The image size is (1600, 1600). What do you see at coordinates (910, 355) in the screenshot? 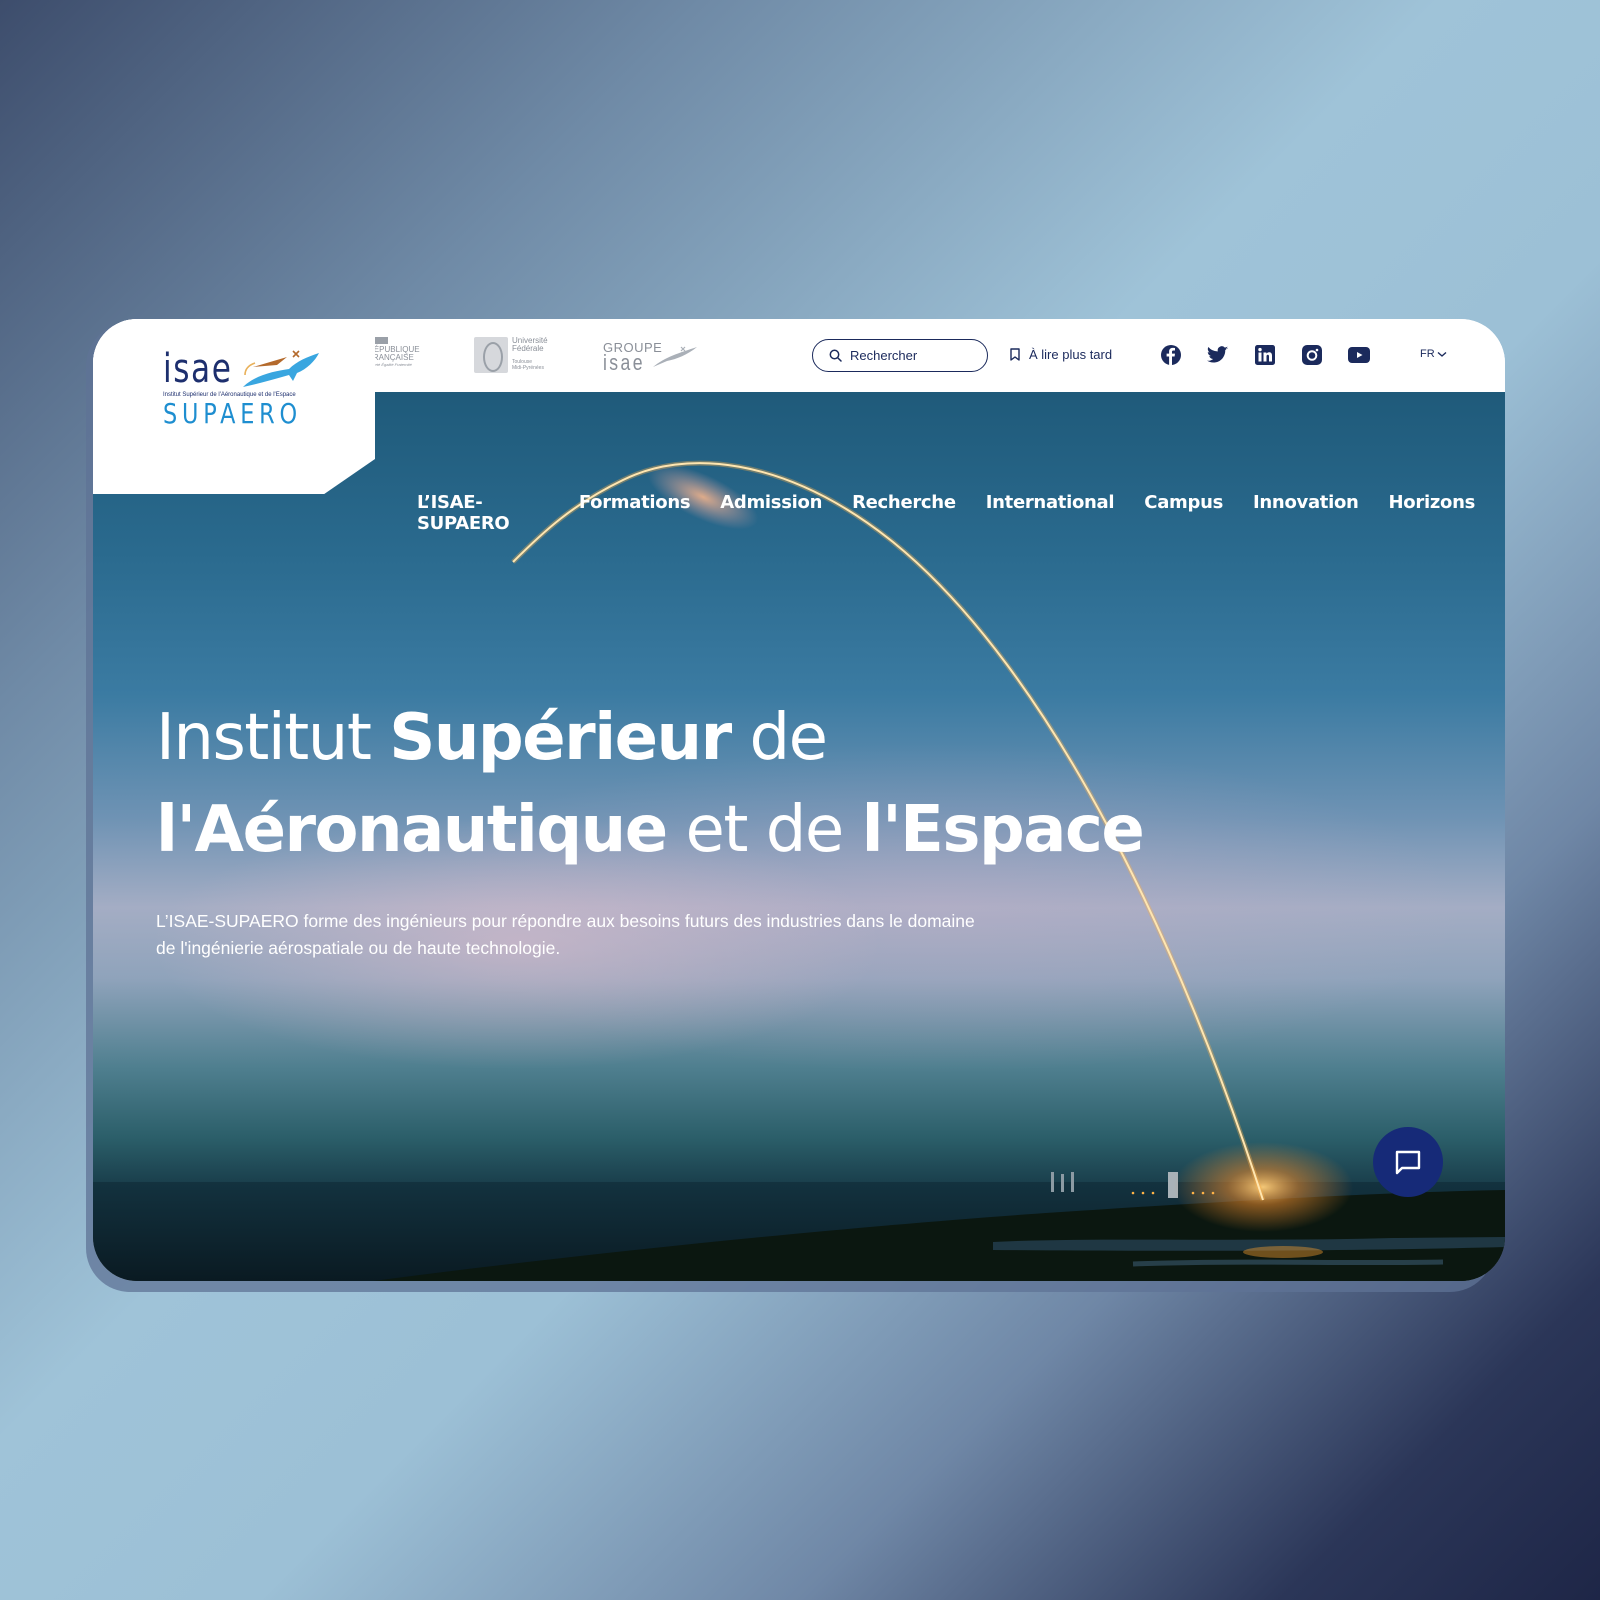
I see `search-input` at bounding box center [910, 355].